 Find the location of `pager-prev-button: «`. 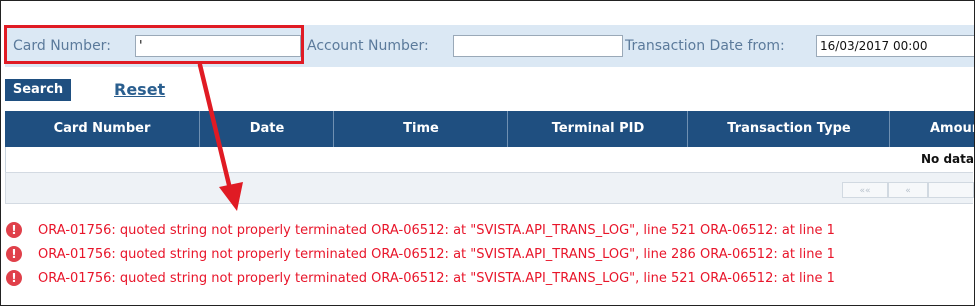

pager-prev-button: « is located at coordinates (908, 190).